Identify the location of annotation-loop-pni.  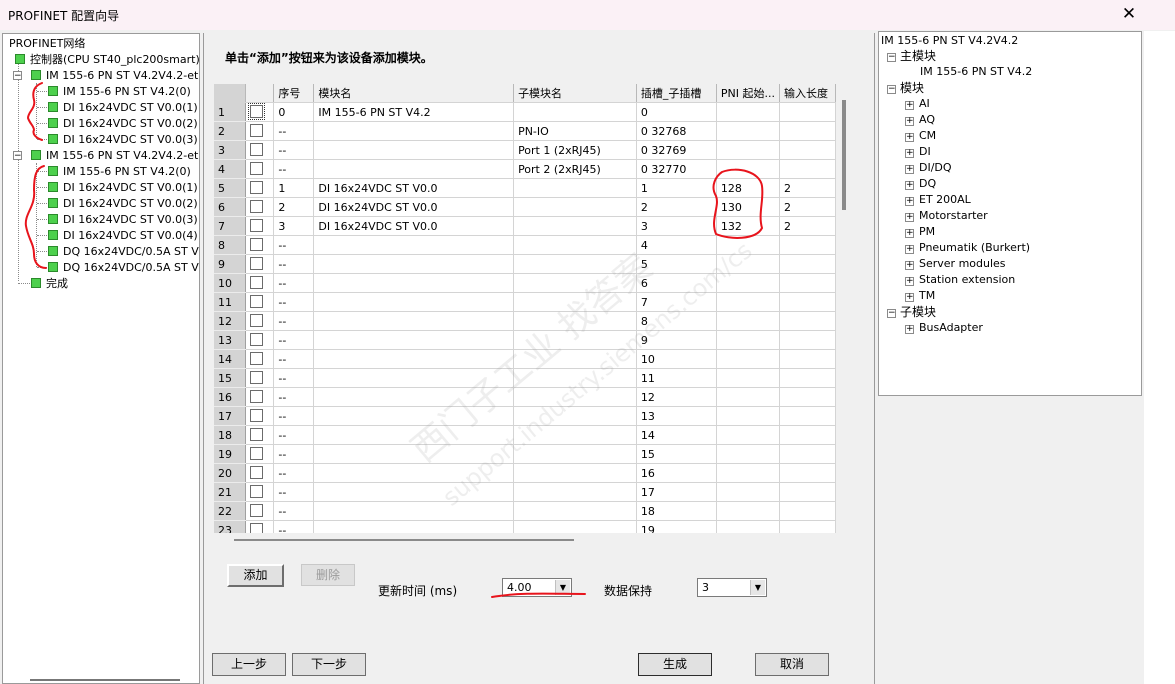
(738, 203).